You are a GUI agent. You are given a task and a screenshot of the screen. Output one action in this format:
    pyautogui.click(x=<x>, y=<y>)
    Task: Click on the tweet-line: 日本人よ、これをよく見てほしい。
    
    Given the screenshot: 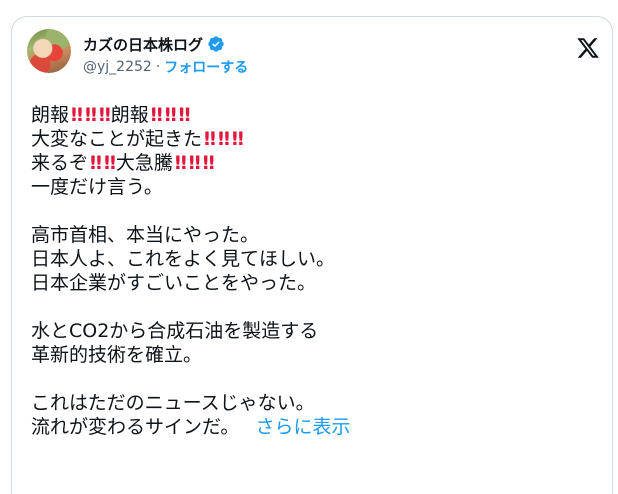 What is the action you would take?
    pyautogui.click(x=316, y=259)
    